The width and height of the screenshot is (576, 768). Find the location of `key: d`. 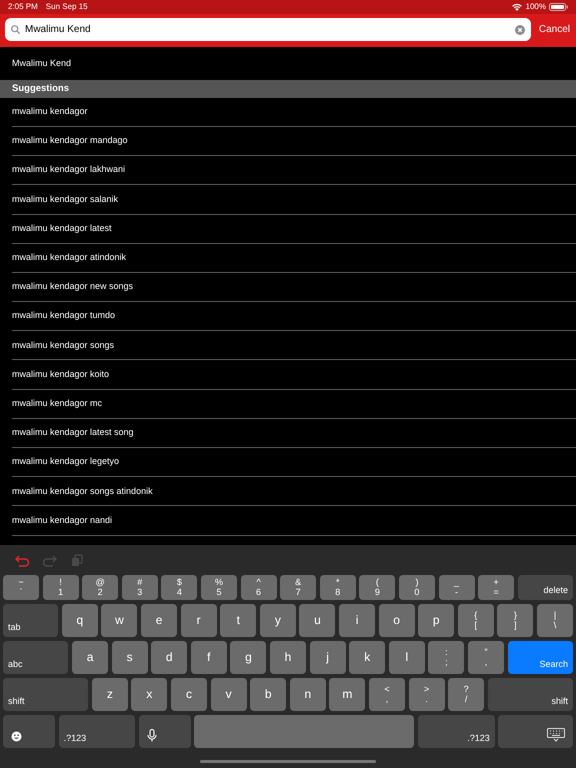

key: d is located at coordinates (169, 657).